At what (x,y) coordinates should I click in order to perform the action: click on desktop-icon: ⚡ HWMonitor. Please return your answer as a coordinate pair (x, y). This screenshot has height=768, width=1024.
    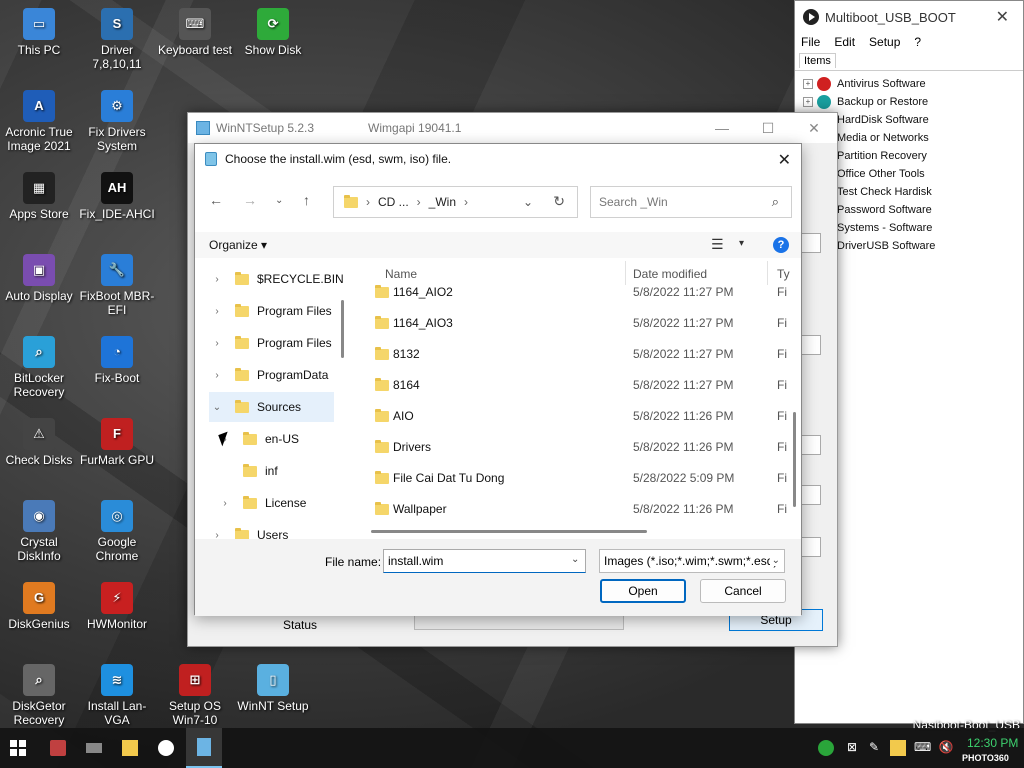
    Looking at the image, I should click on (117, 606).